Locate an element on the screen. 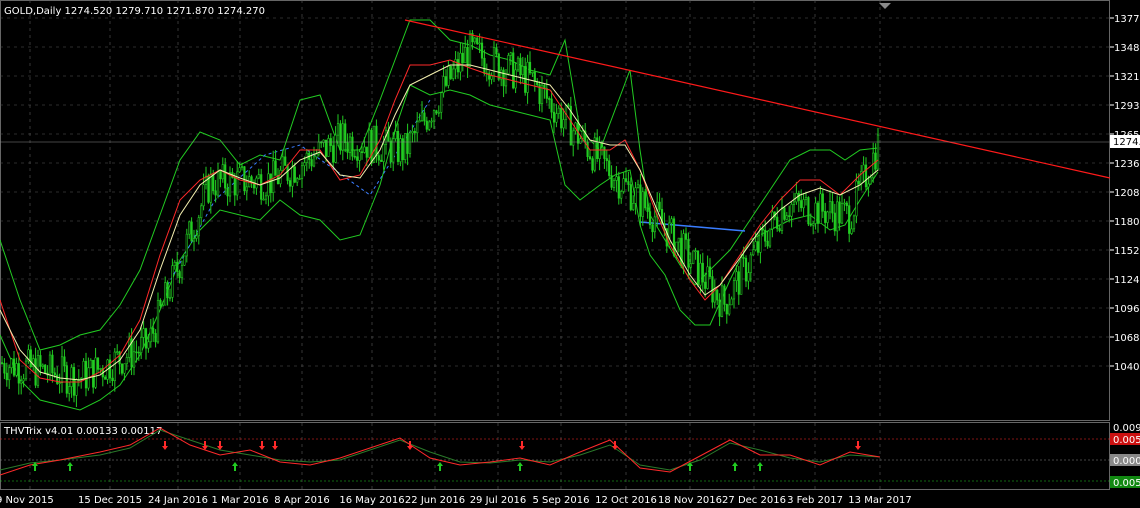  current-price-label: 1274.2 is located at coordinates (1126, 142).